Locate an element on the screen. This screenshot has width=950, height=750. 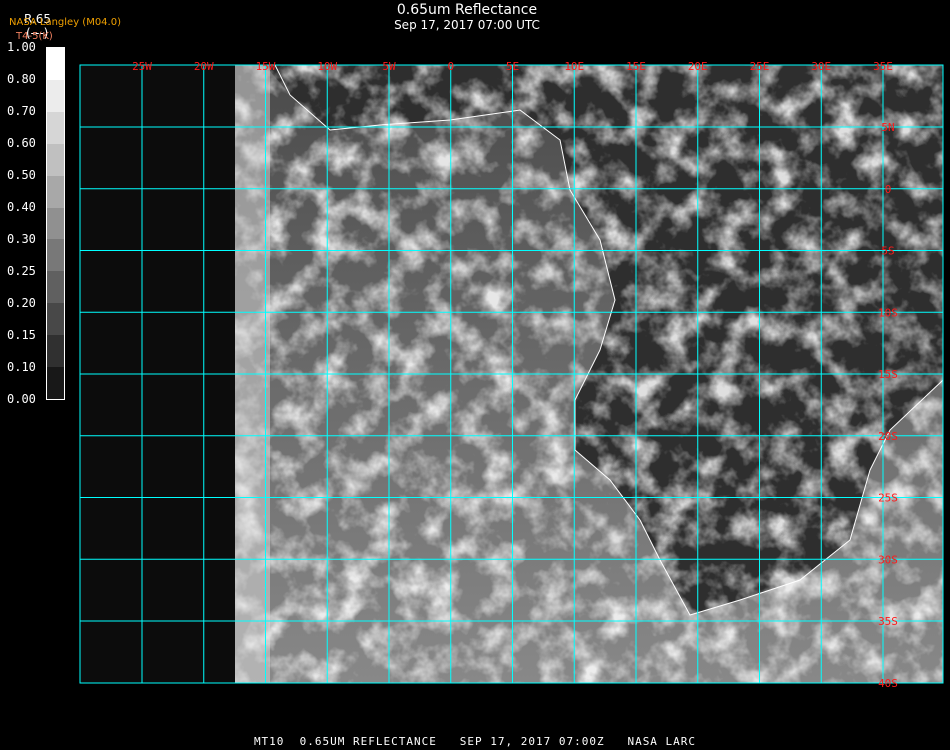
latitude-label: 15S is located at coordinates (888, 374).